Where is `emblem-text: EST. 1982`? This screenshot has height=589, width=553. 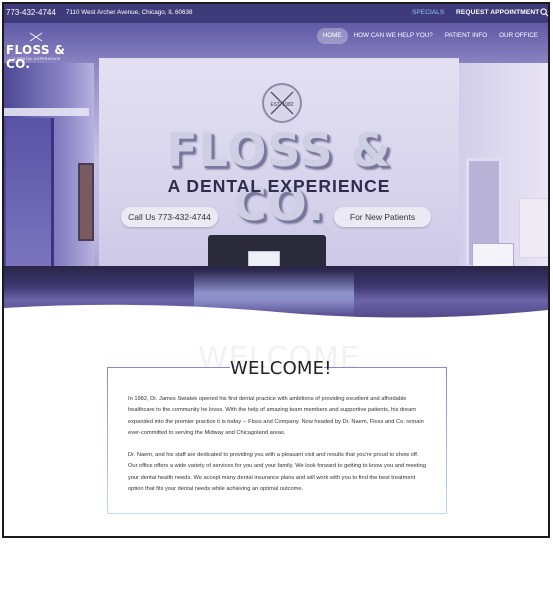 emblem-text: EST. 1982 is located at coordinates (281, 105).